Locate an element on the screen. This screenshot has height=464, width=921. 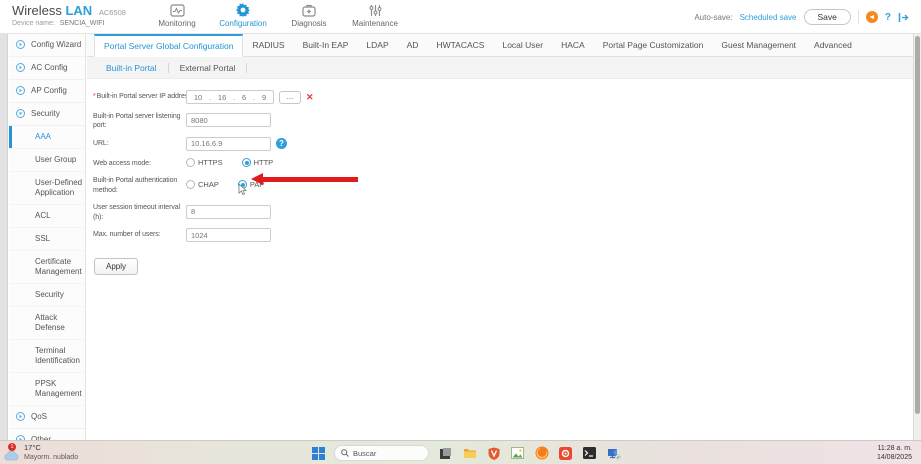
sidebar-item-other-services: Other Services is located at coordinates (47, 434).